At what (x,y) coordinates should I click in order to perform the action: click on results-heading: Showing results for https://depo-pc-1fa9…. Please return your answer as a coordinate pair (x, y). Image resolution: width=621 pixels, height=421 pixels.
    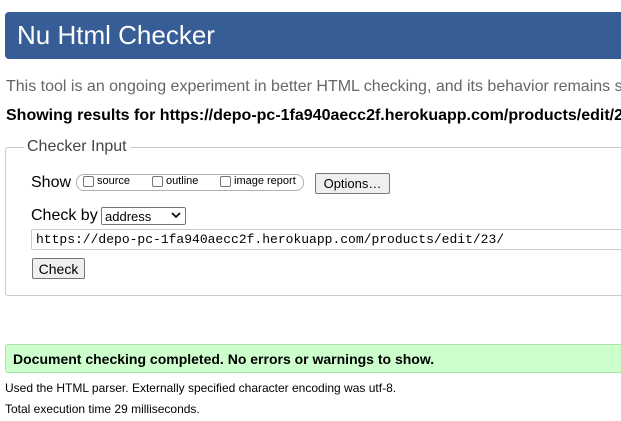
    Looking at the image, I should click on (313, 115).